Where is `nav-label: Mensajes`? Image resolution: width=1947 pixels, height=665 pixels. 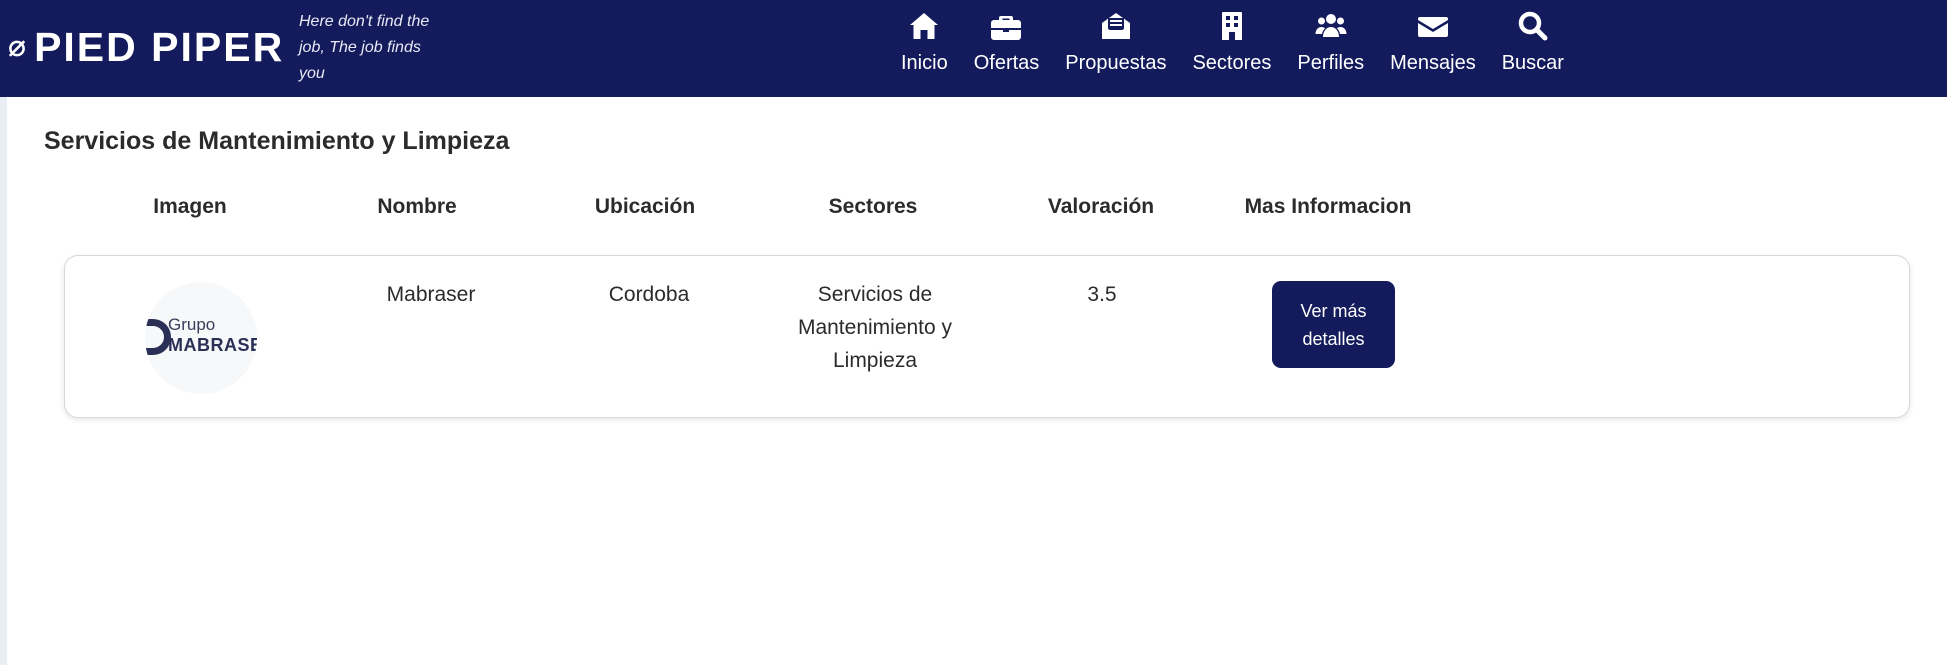
nav-label: Mensajes is located at coordinates (1433, 63).